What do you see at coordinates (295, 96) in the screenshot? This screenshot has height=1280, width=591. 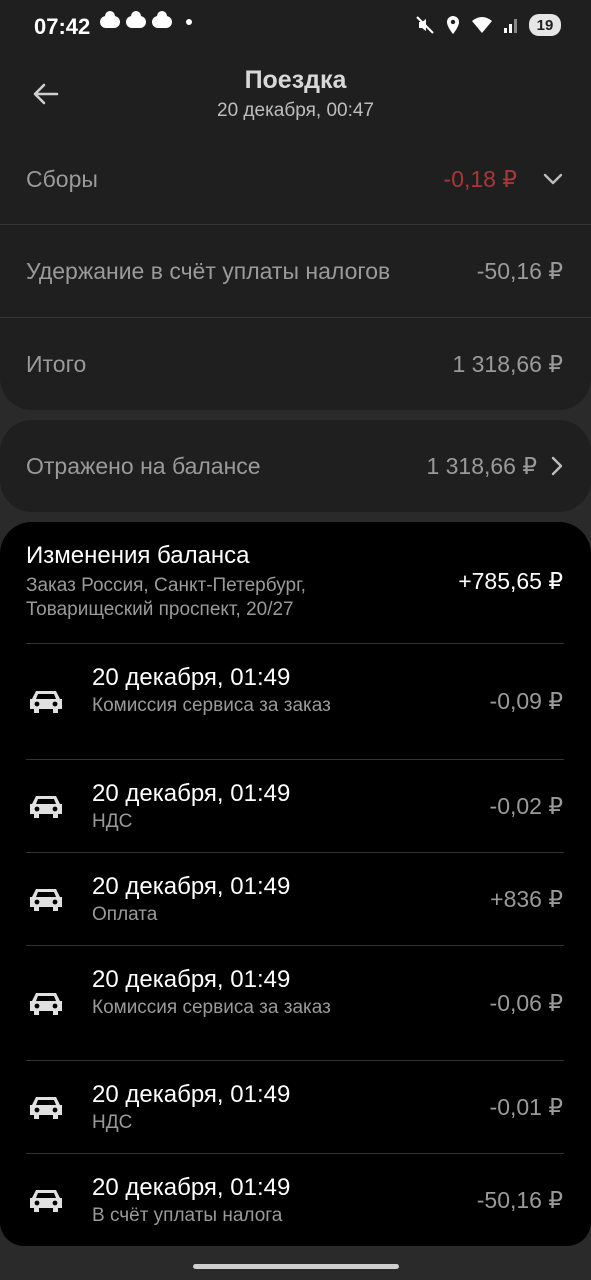 I see `header: Поездка 20 декабря, 00:47` at bounding box center [295, 96].